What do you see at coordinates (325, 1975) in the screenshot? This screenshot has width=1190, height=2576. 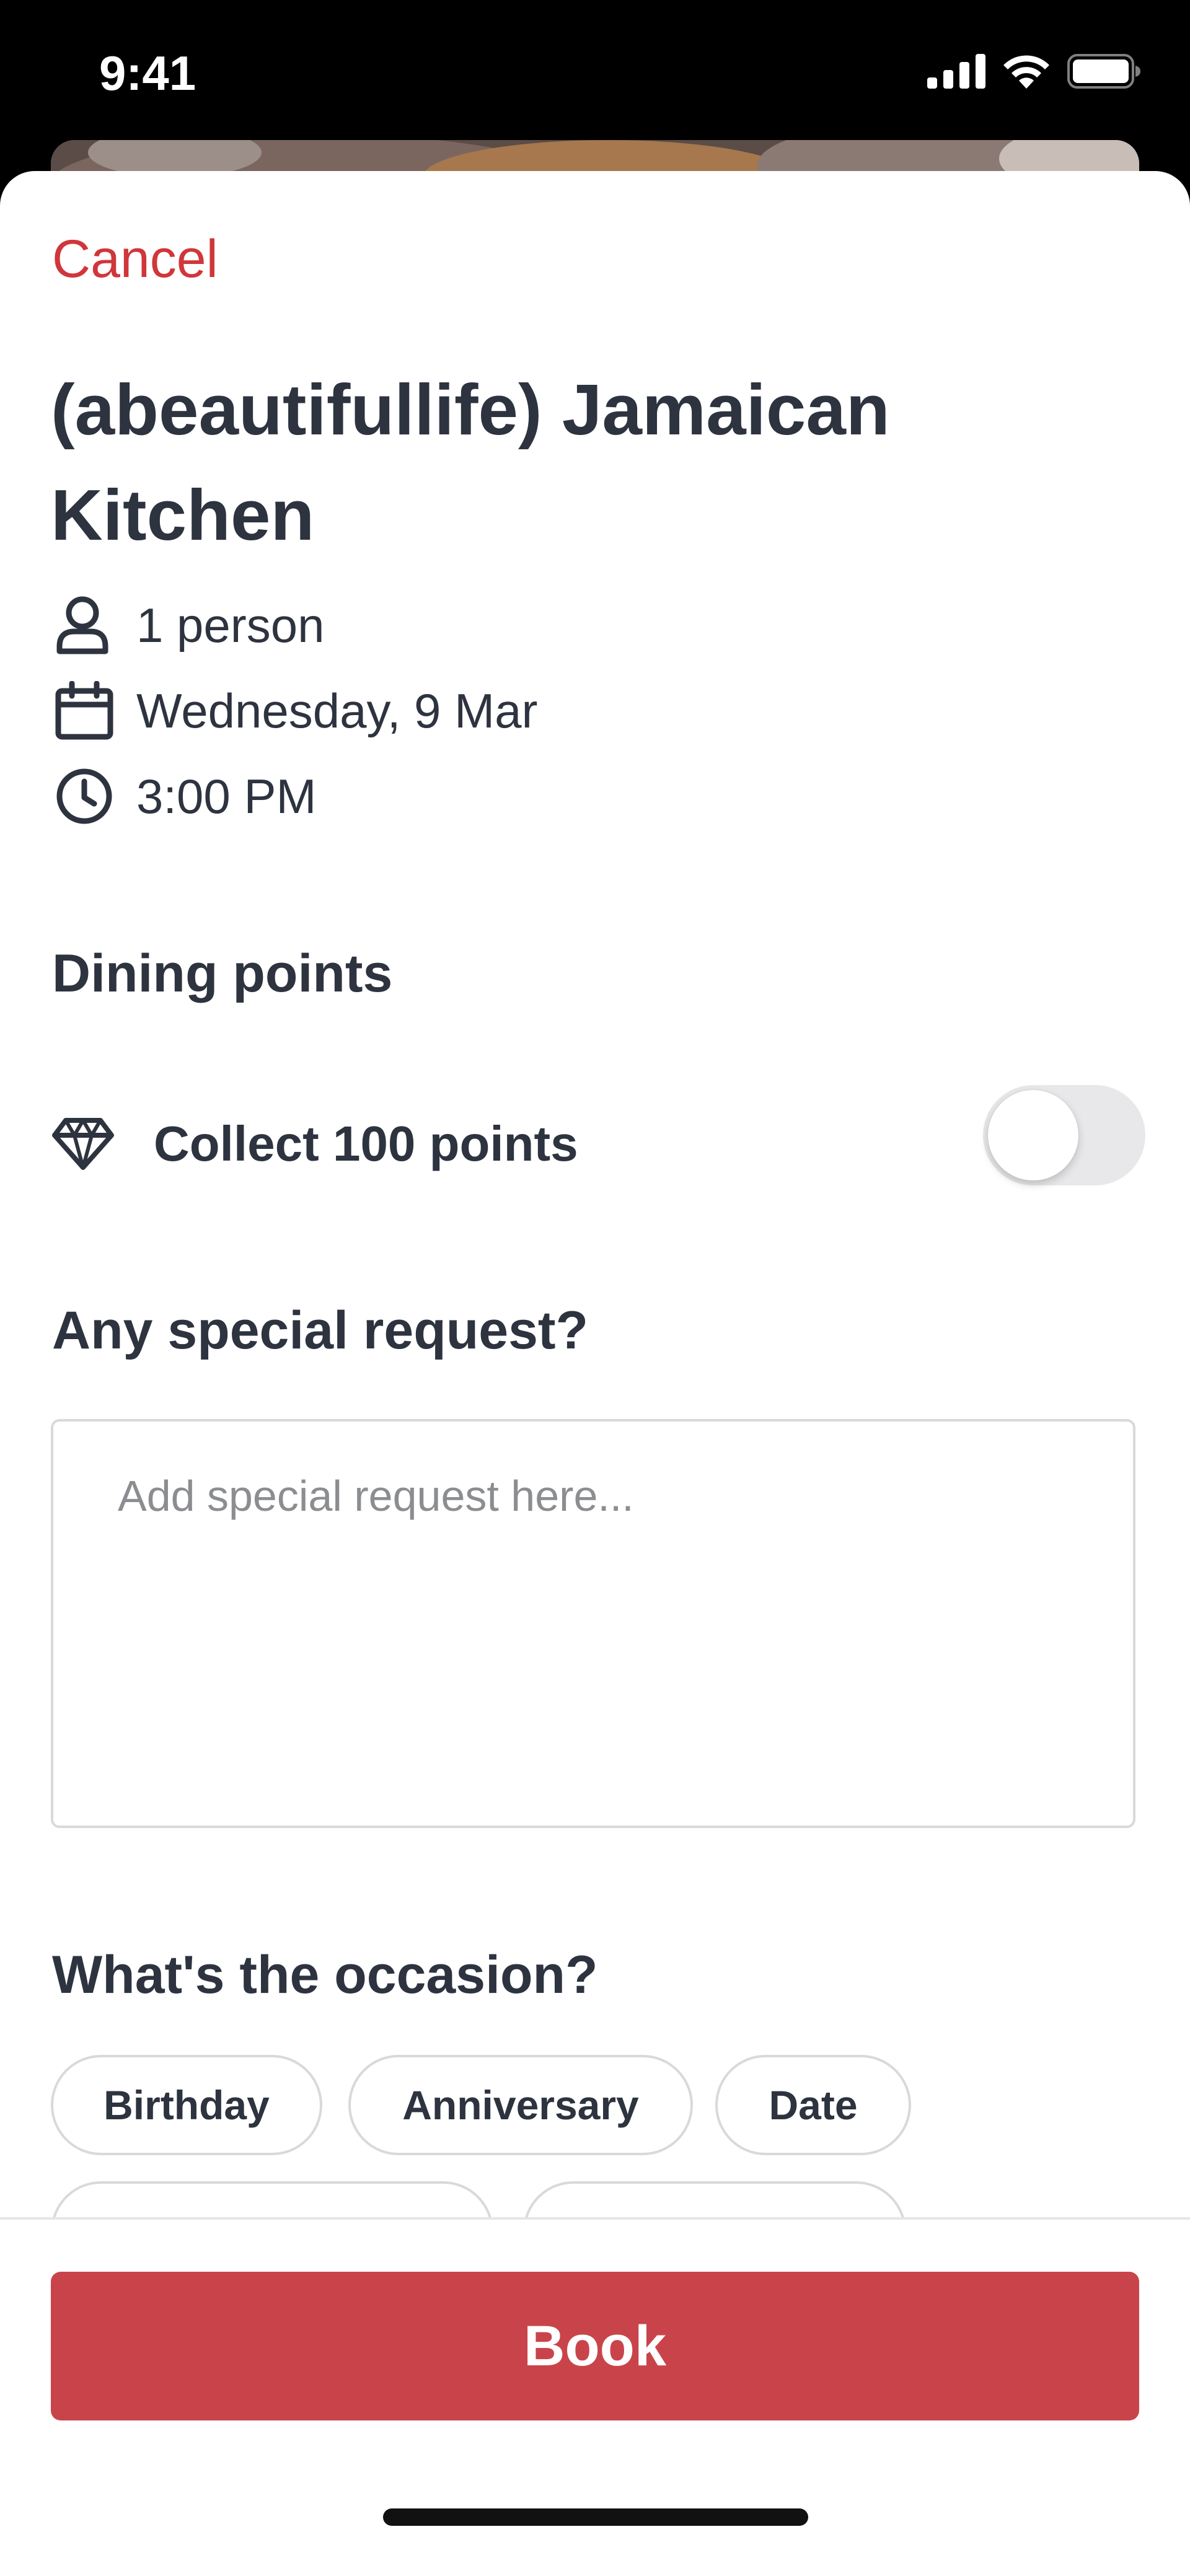 I see `occasion-heading: What's the occasion?` at bounding box center [325, 1975].